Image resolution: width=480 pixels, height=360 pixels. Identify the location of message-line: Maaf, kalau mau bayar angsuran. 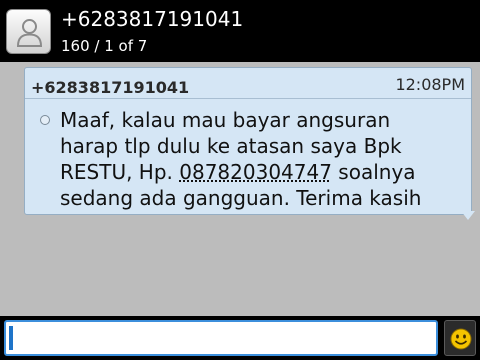
(240, 120).